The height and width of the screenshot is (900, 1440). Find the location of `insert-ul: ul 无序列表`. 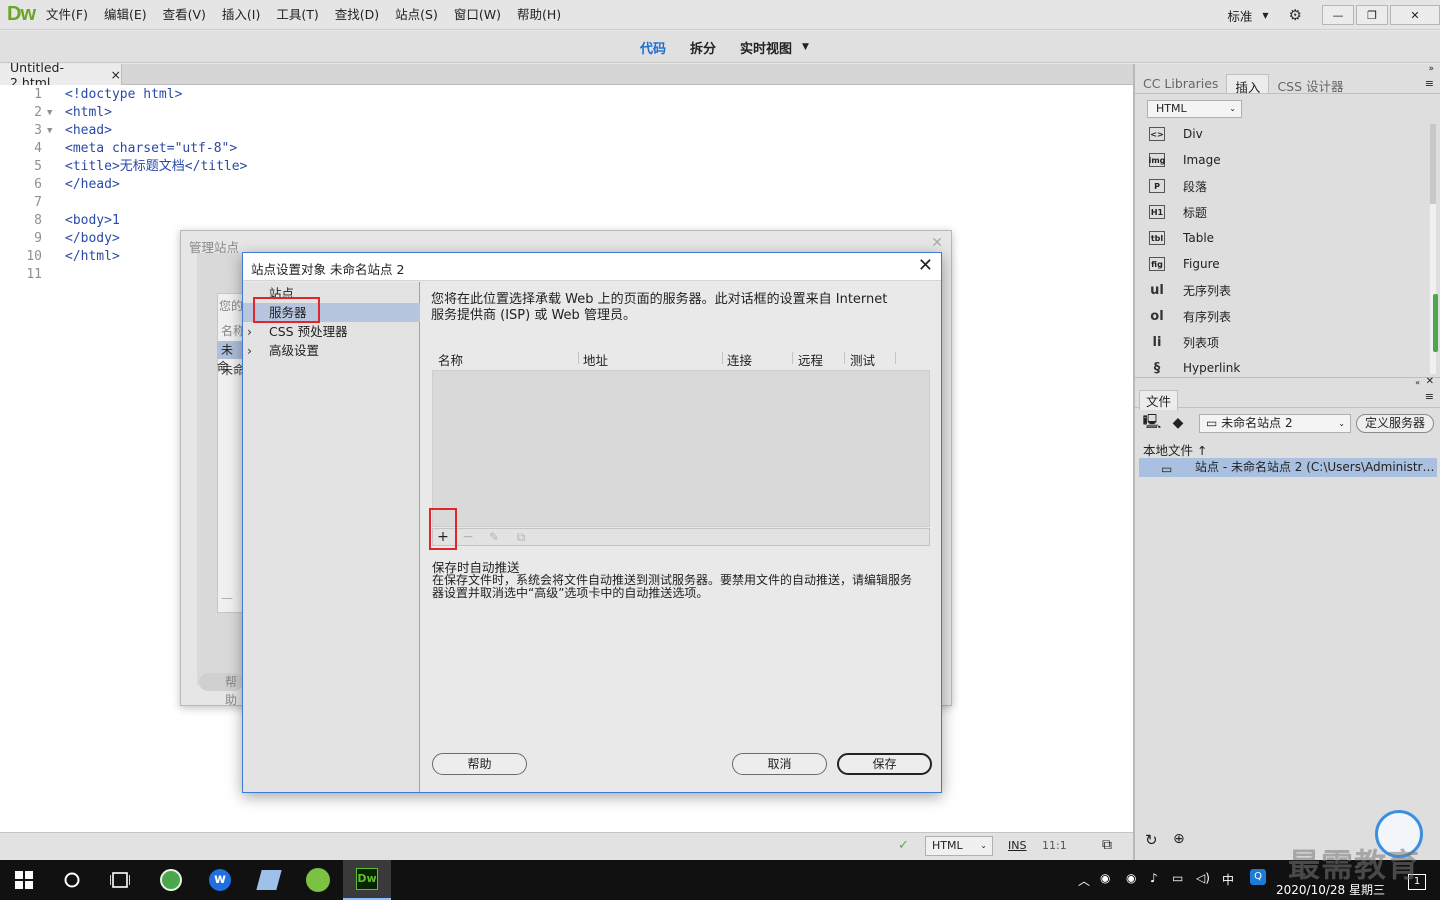

insert-ul: ul 无序列表 is located at coordinates (1190, 290).